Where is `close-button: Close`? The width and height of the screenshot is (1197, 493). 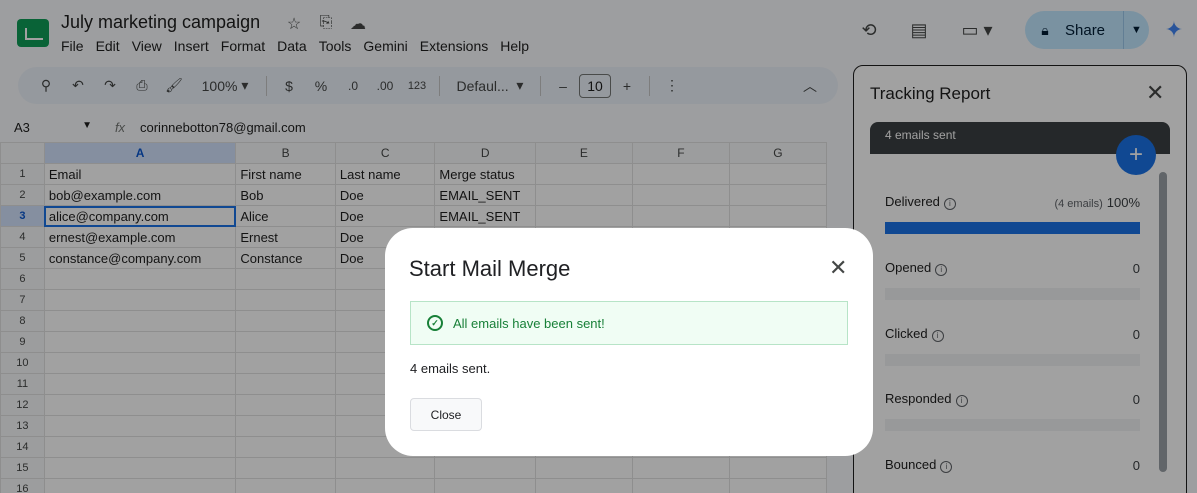 close-button: Close is located at coordinates (446, 414).